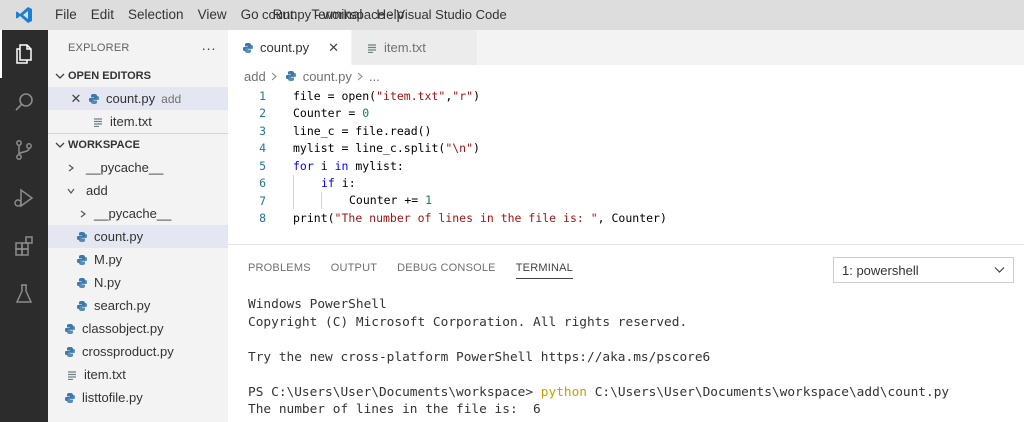 This screenshot has height=422, width=1024. Describe the element at coordinates (880, 270) in the screenshot. I see `terminal-select-value: 1: powershell` at that location.